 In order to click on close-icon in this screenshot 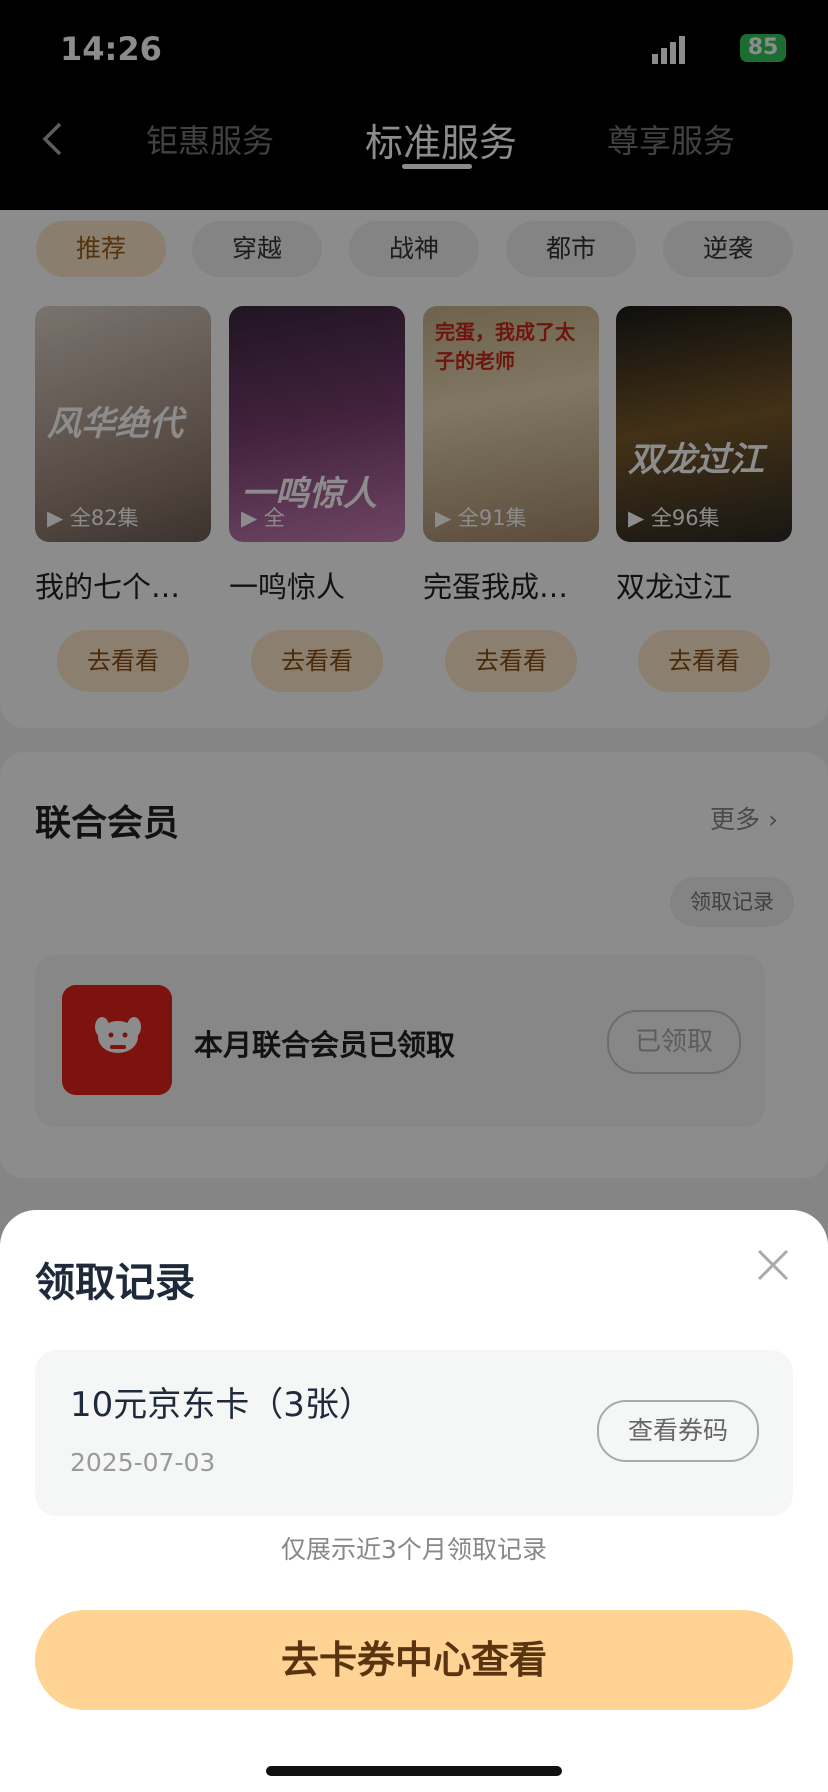, I will do `click(773, 1265)`.